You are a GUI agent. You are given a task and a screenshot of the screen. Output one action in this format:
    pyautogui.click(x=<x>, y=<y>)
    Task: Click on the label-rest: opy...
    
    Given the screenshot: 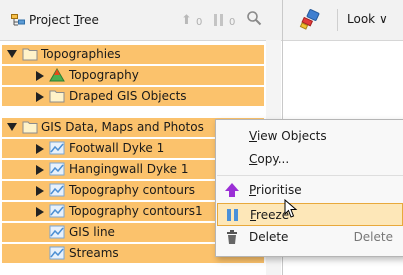 What is the action you would take?
    pyautogui.click(x=273, y=159)
    